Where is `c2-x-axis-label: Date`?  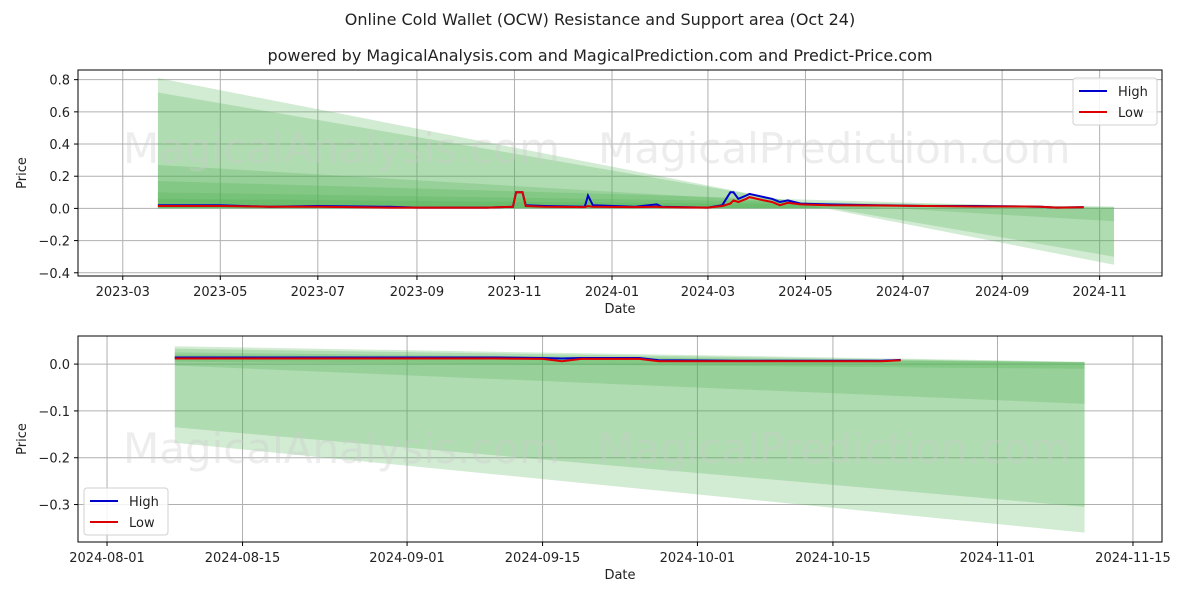
c2-x-axis-label: Date is located at coordinates (619, 575).